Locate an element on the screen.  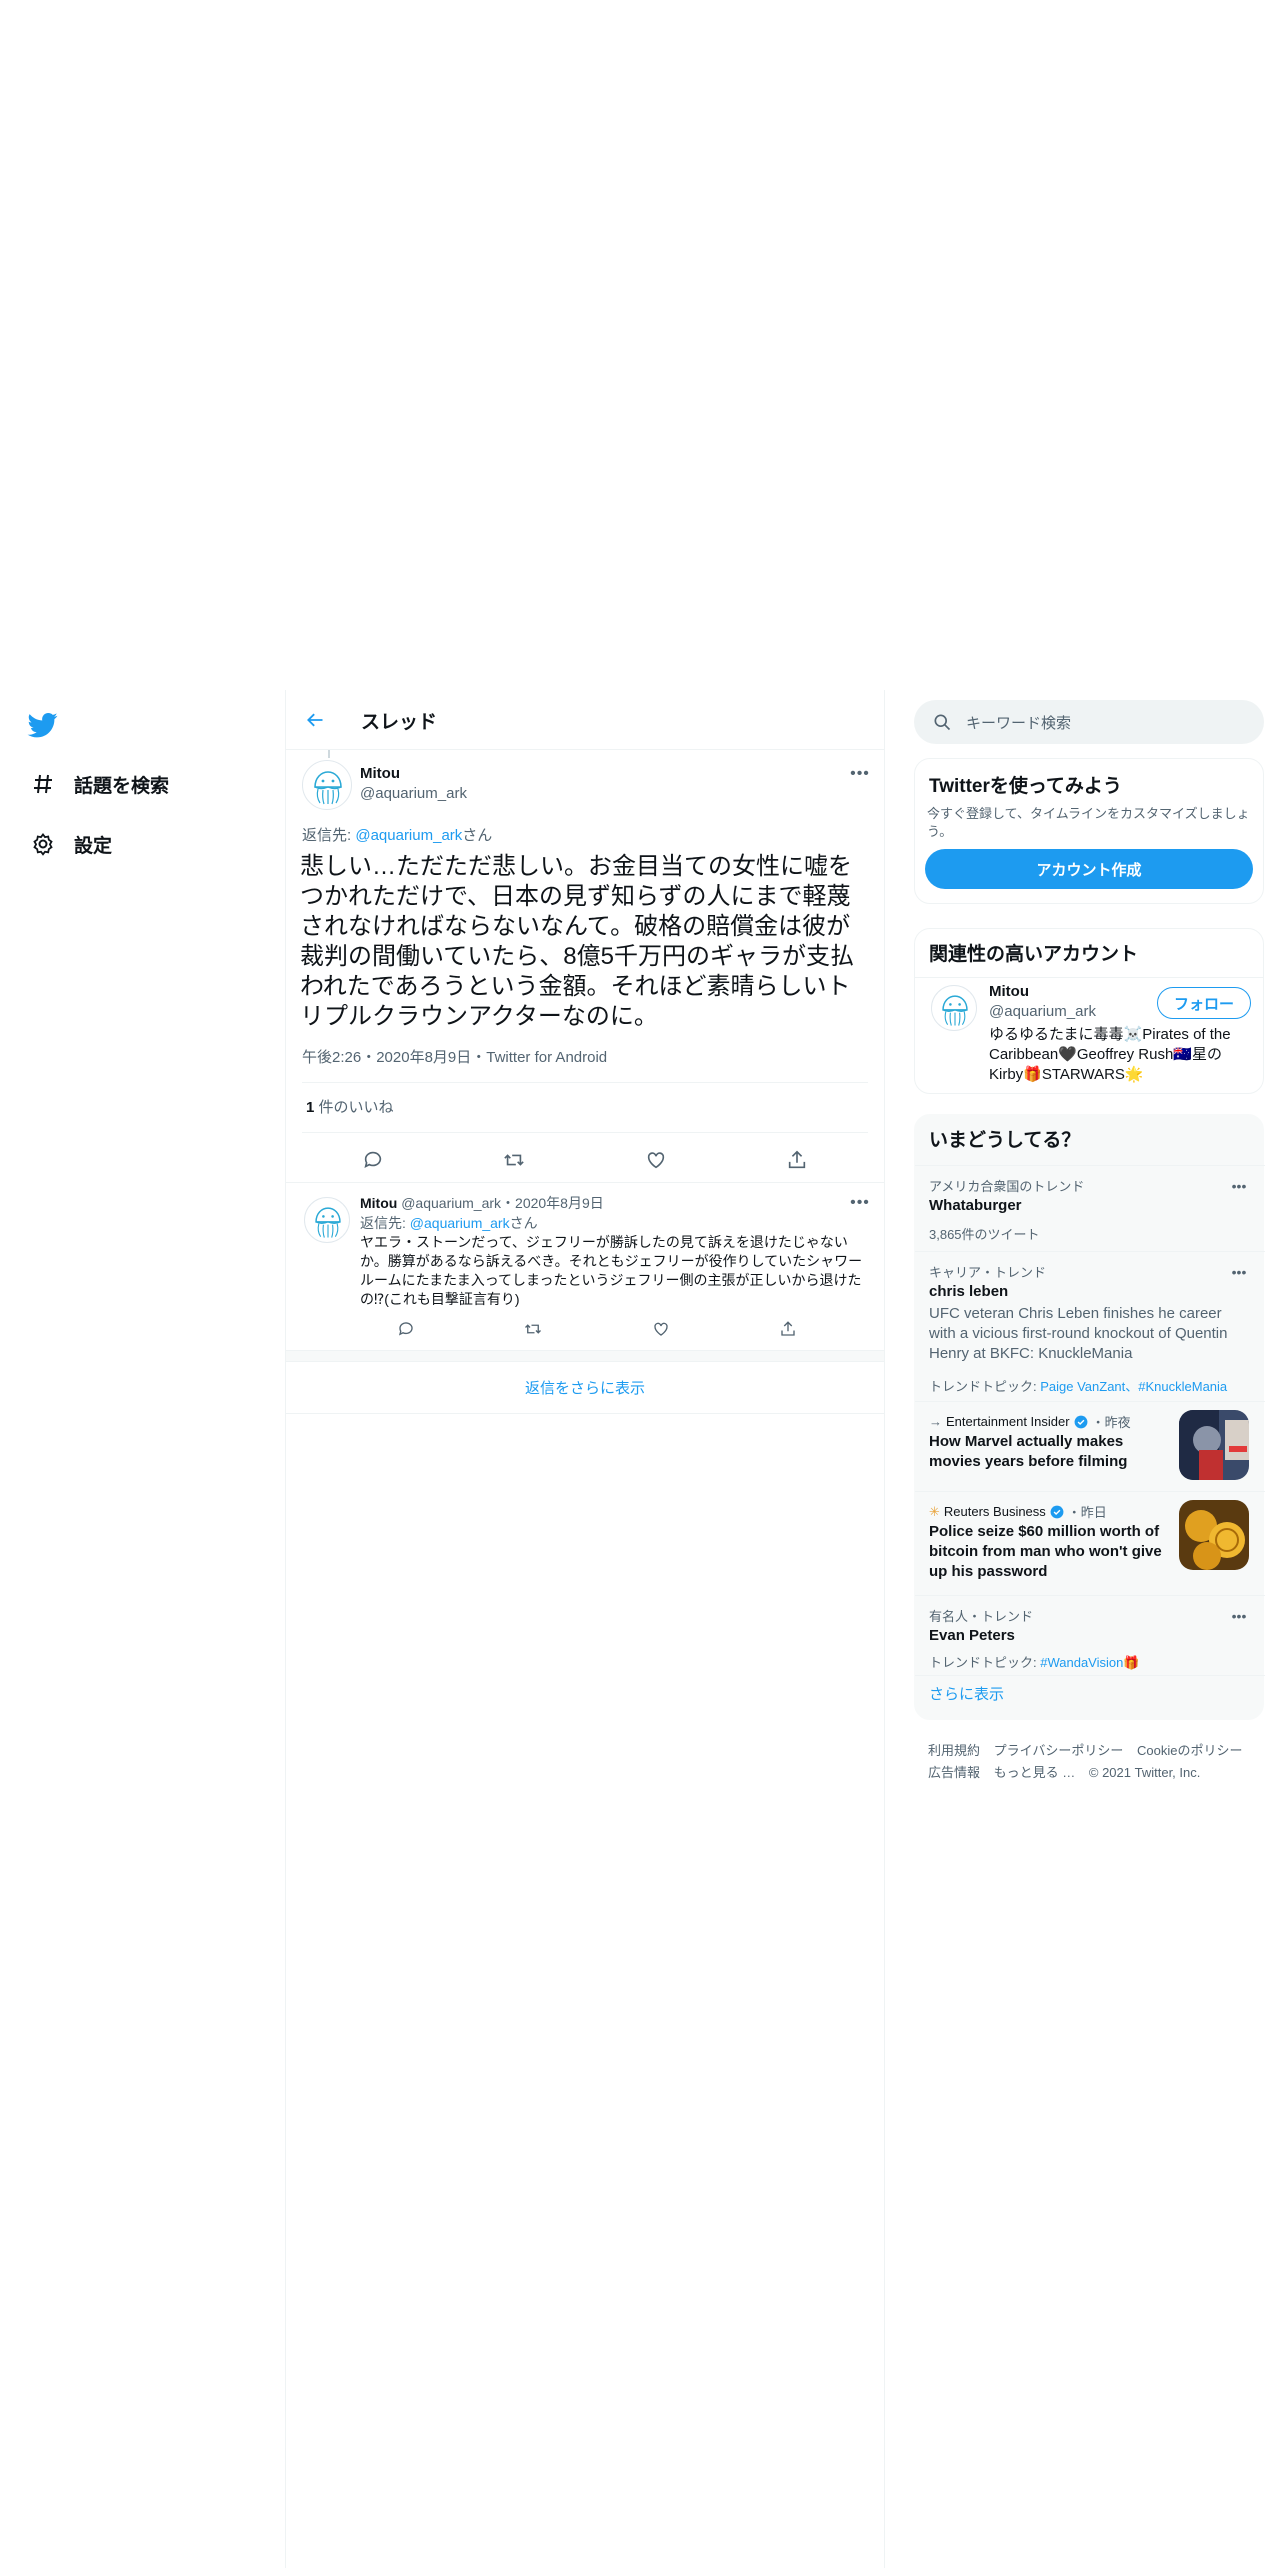
news-source-name: Reuters Business is located at coordinates (994, 1511).